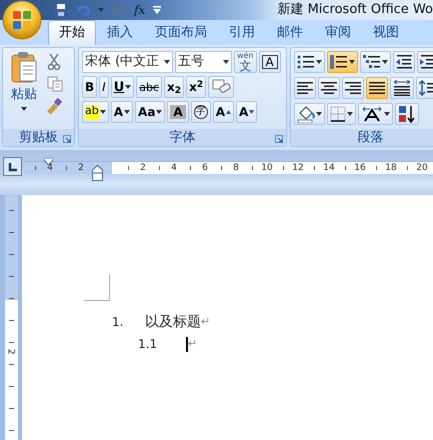 The image size is (433, 440). Describe the element at coordinates (370, 137) in the screenshot. I see `group-label: 段落` at that location.